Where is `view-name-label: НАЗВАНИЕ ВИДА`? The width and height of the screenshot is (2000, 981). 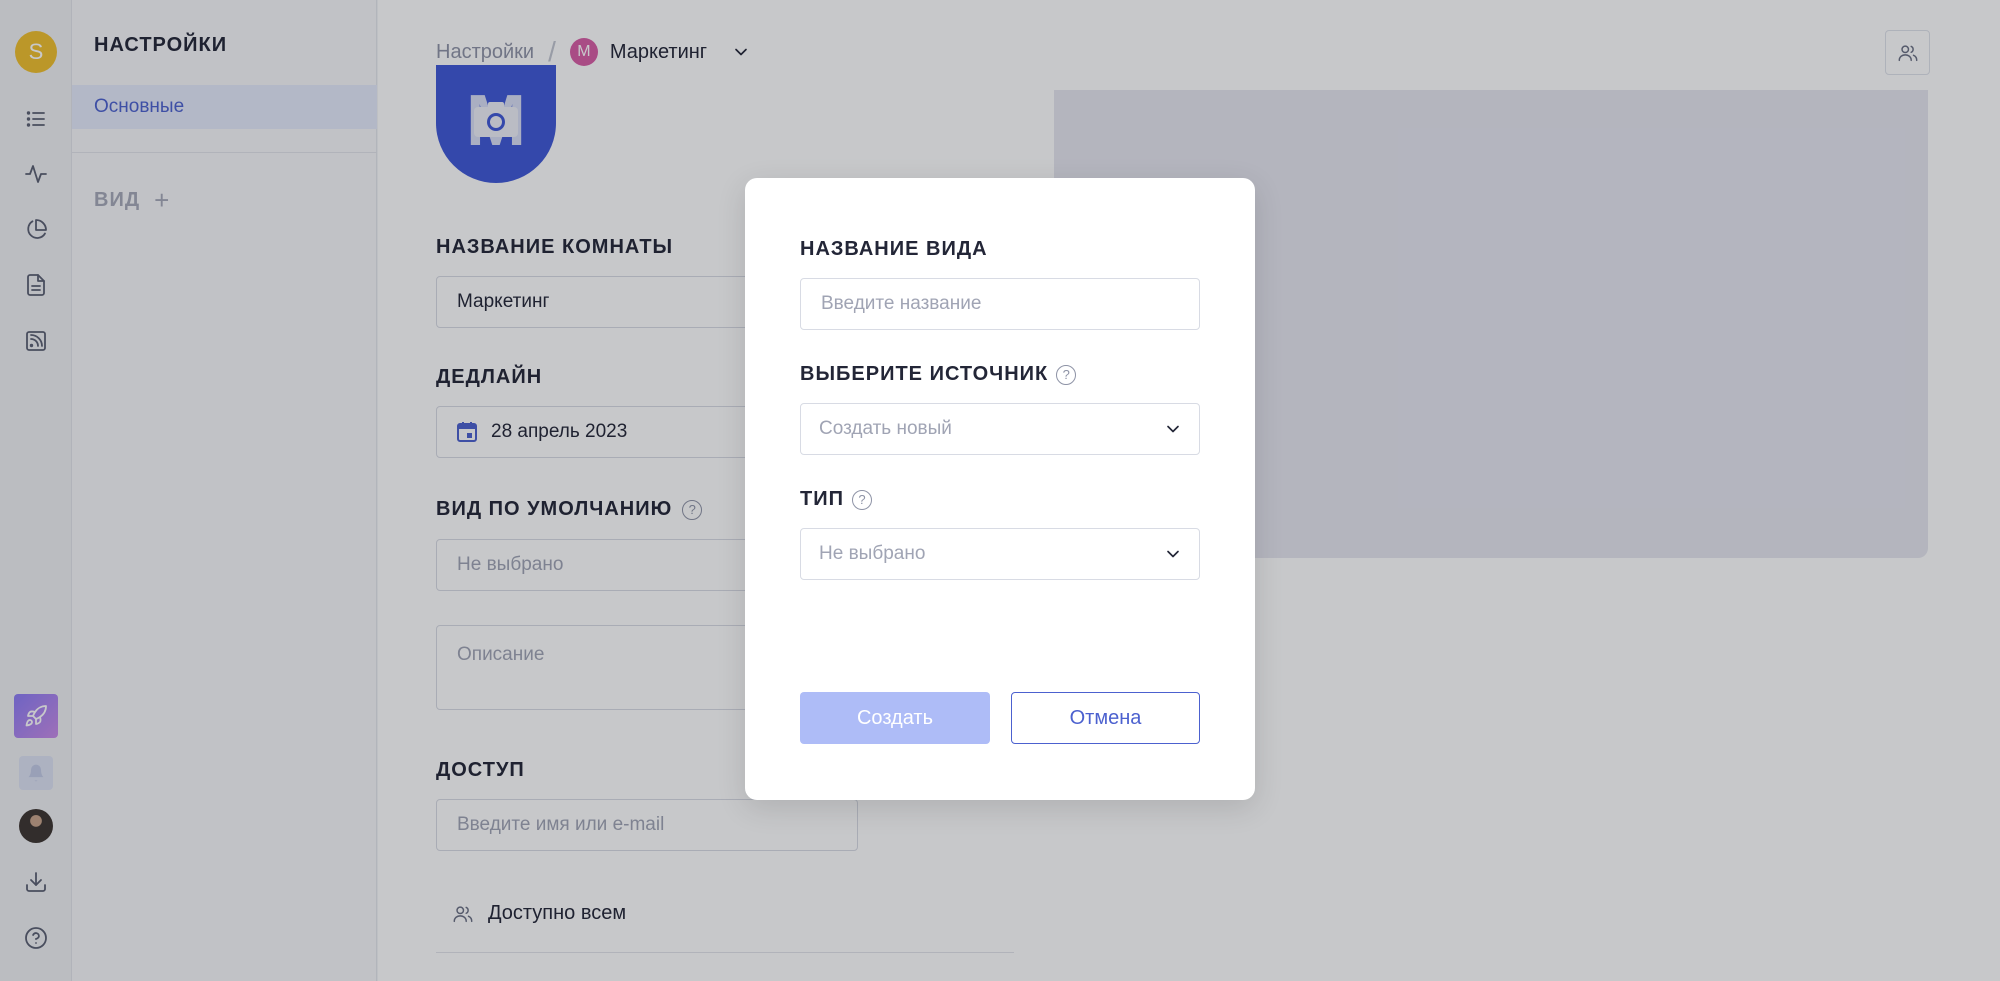 view-name-label: НАЗВАНИЕ ВИДА is located at coordinates (894, 249).